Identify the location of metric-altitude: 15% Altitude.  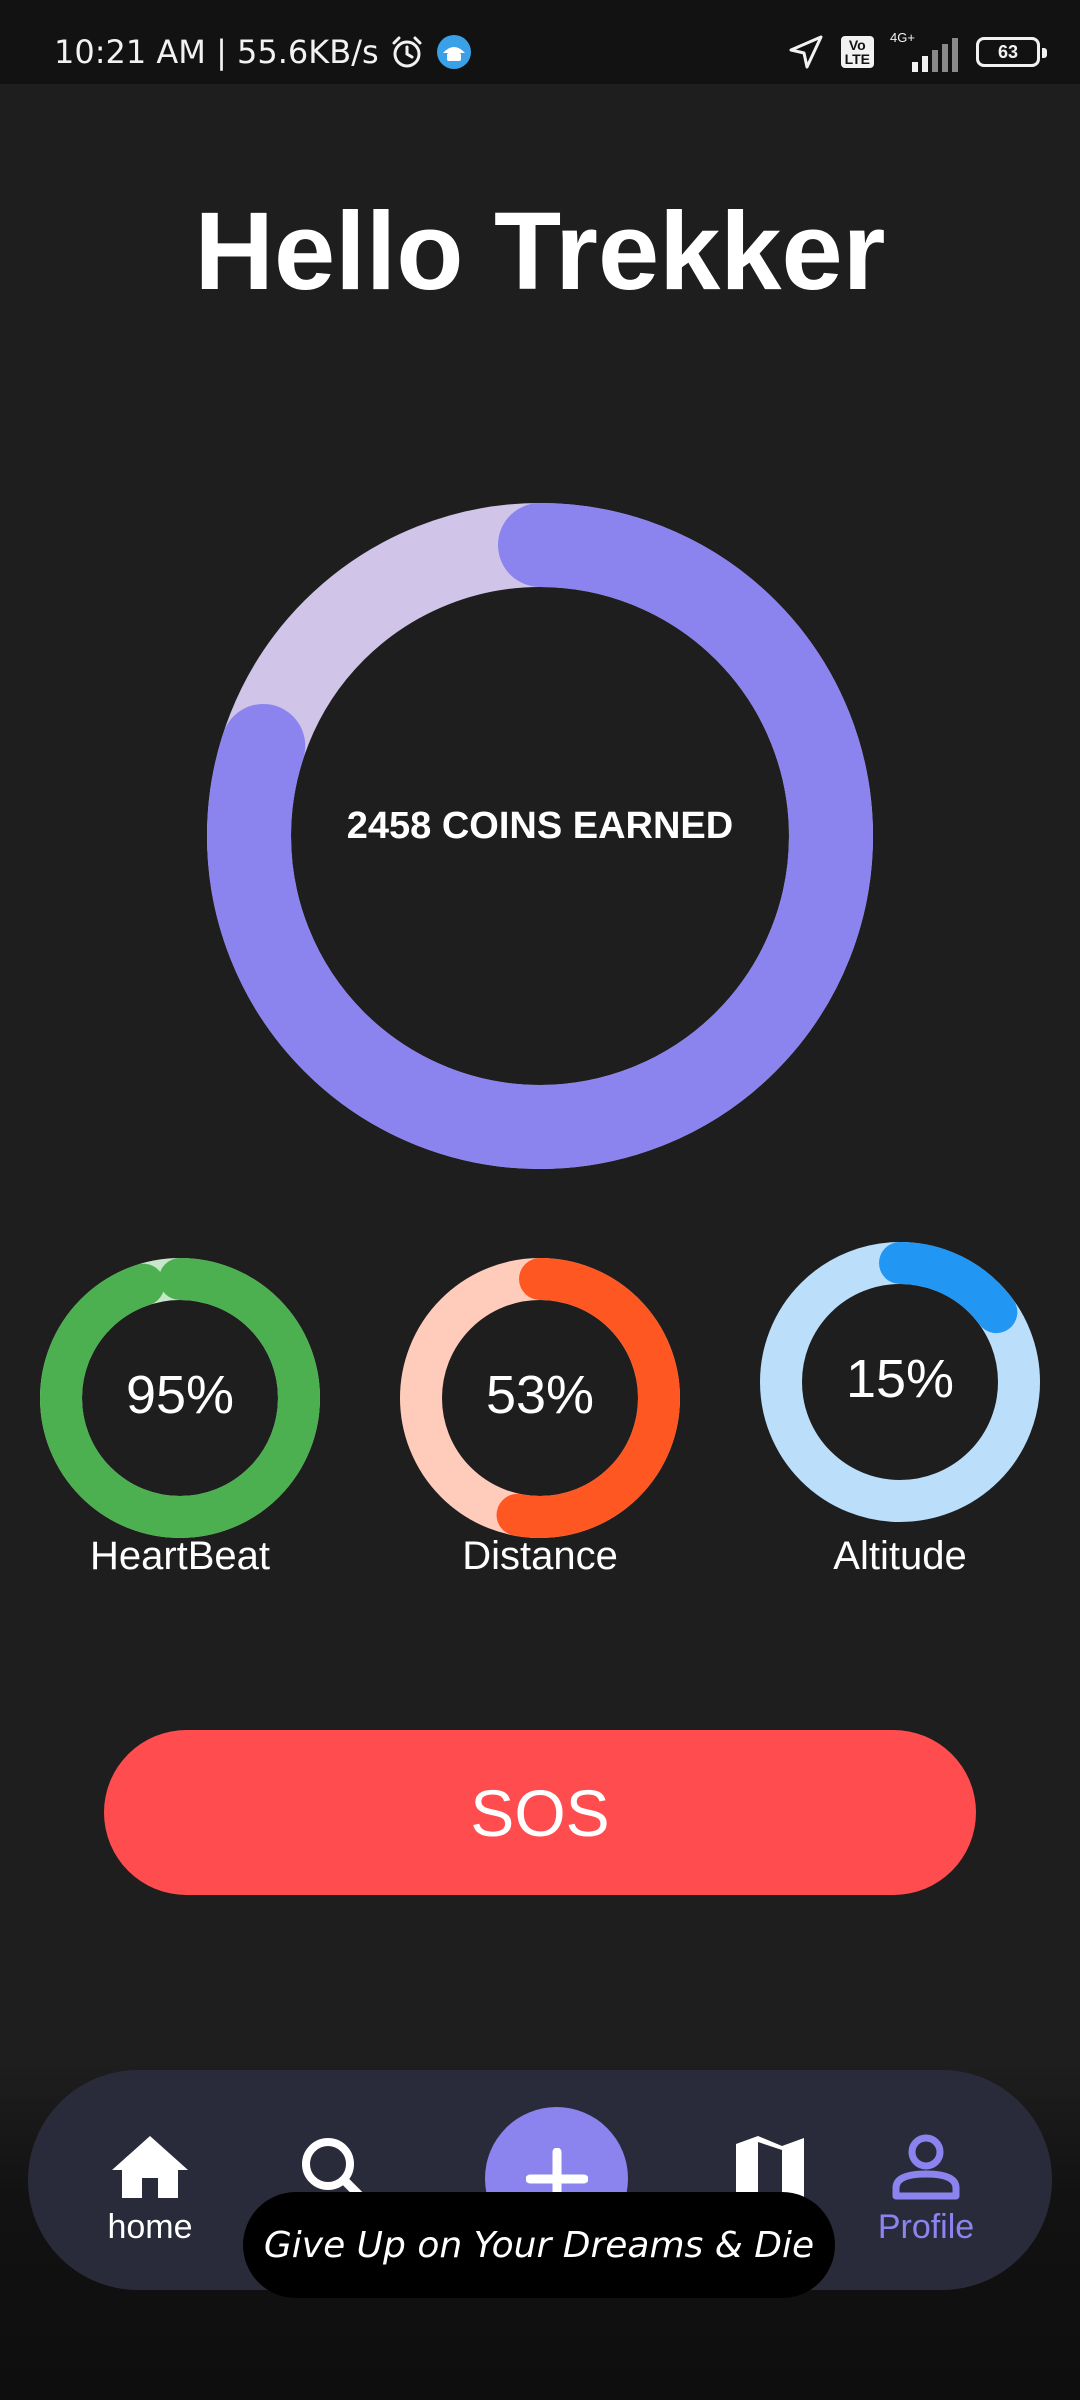
(900, 1420).